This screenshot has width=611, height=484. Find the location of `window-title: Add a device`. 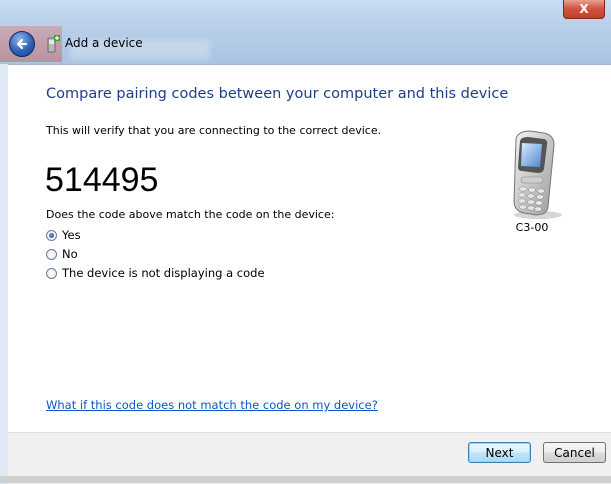

window-title: Add a device is located at coordinates (104, 43).